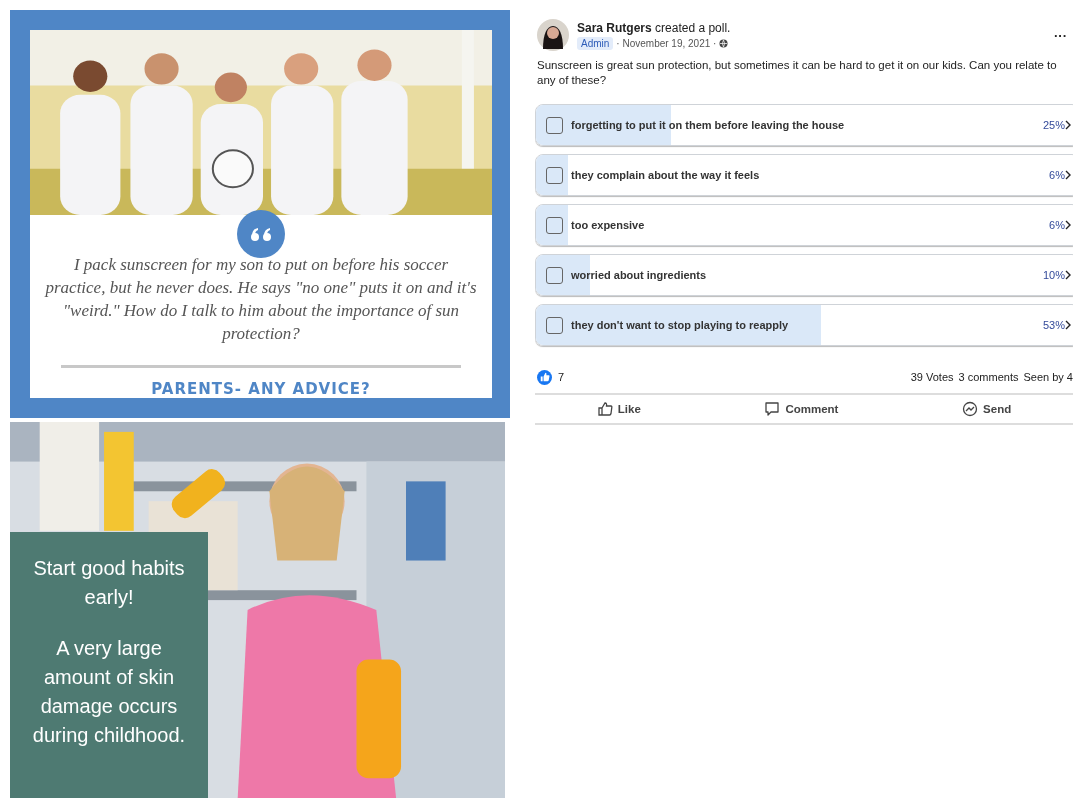  I want to click on role-badge: Admin, so click(595, 43).